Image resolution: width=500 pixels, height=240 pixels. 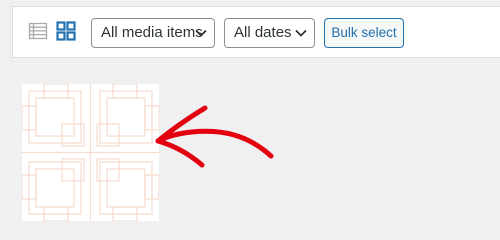 I want to click on date-filter: All dates, so click(x=269, y=33).